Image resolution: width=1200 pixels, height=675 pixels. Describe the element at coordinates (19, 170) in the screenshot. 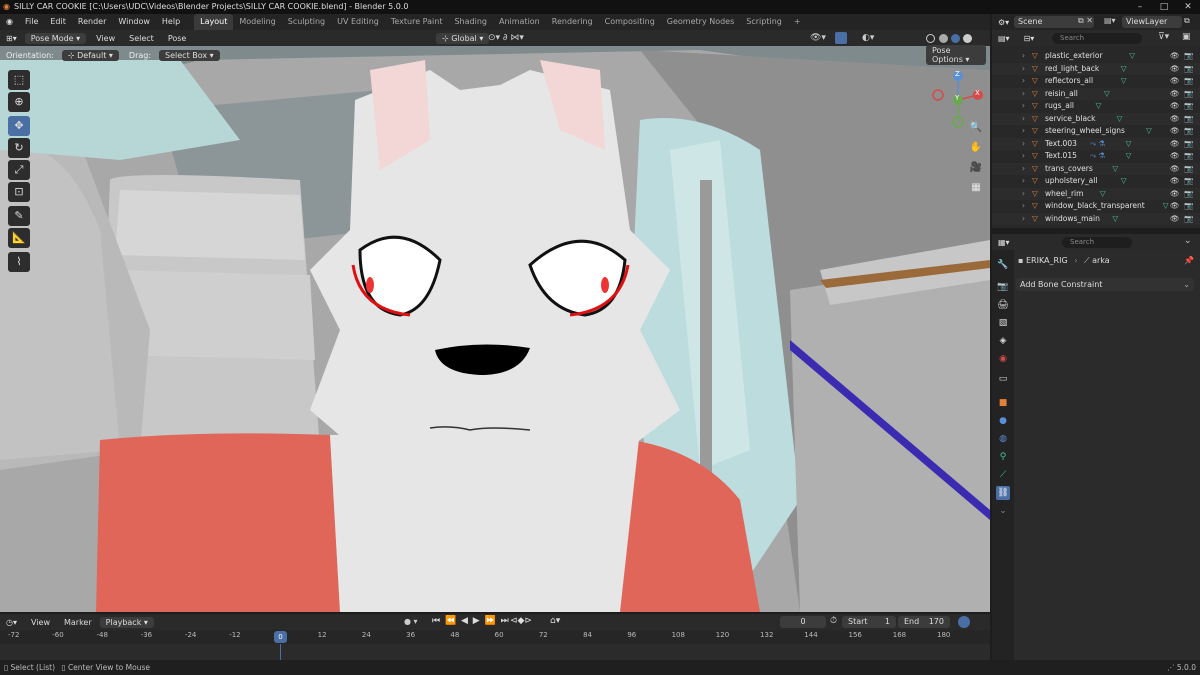

I see `scale-tool-icon: ⤢` at that location.